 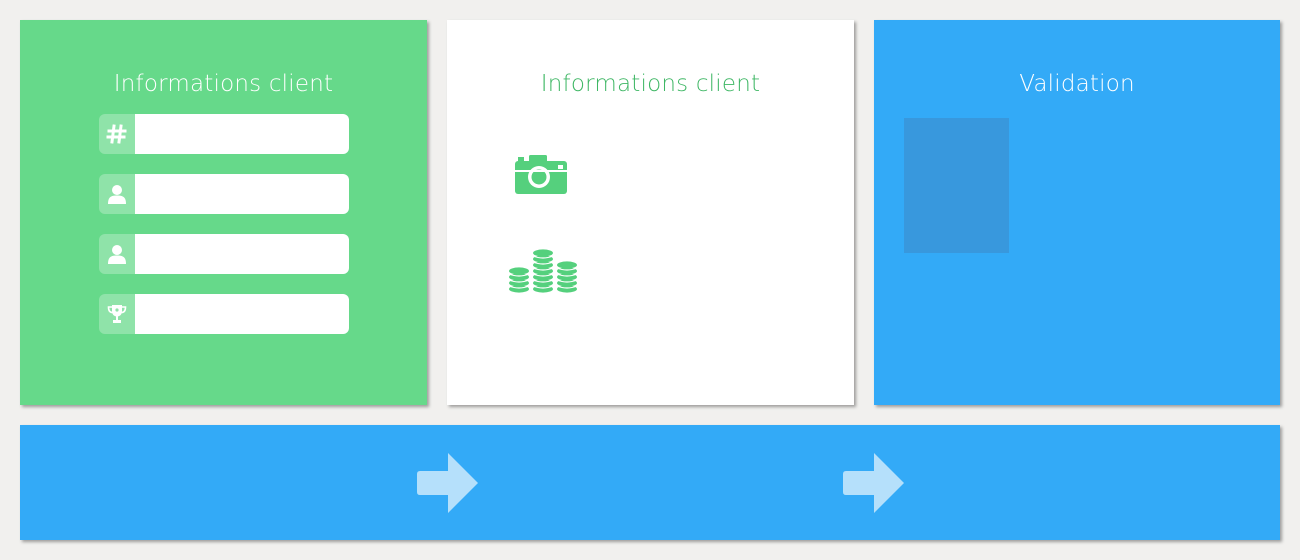 I want to click on award-input, so click(x=242, y=314).